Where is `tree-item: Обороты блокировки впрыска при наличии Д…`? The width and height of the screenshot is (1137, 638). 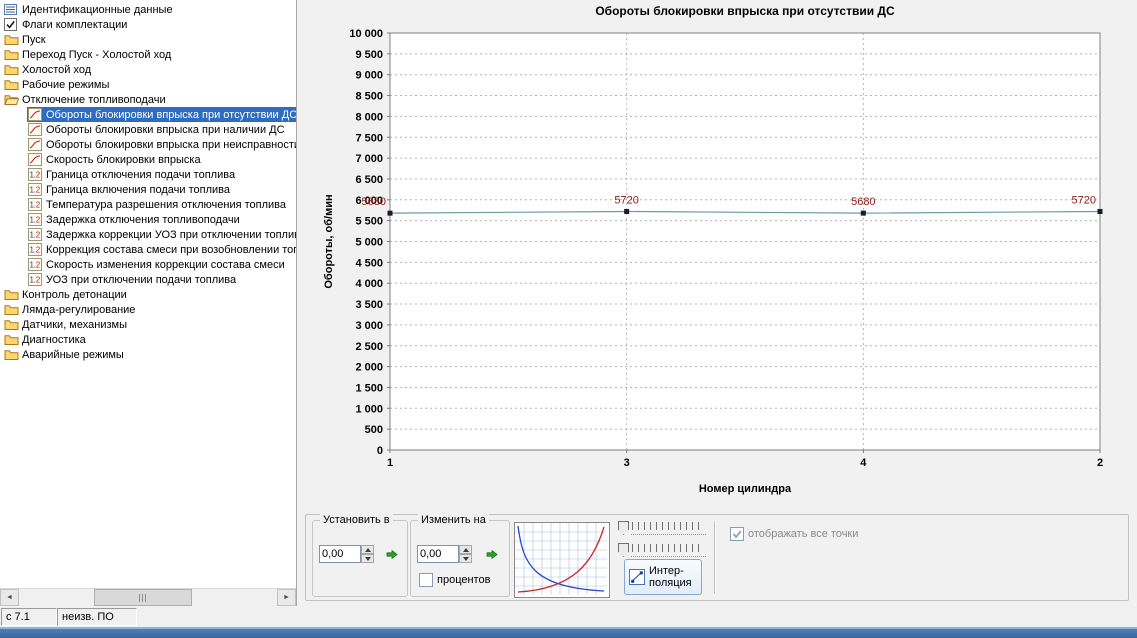
tree-item: Обороты блокировки впрыска при наличии Д… is located at coordinates (148, 129).